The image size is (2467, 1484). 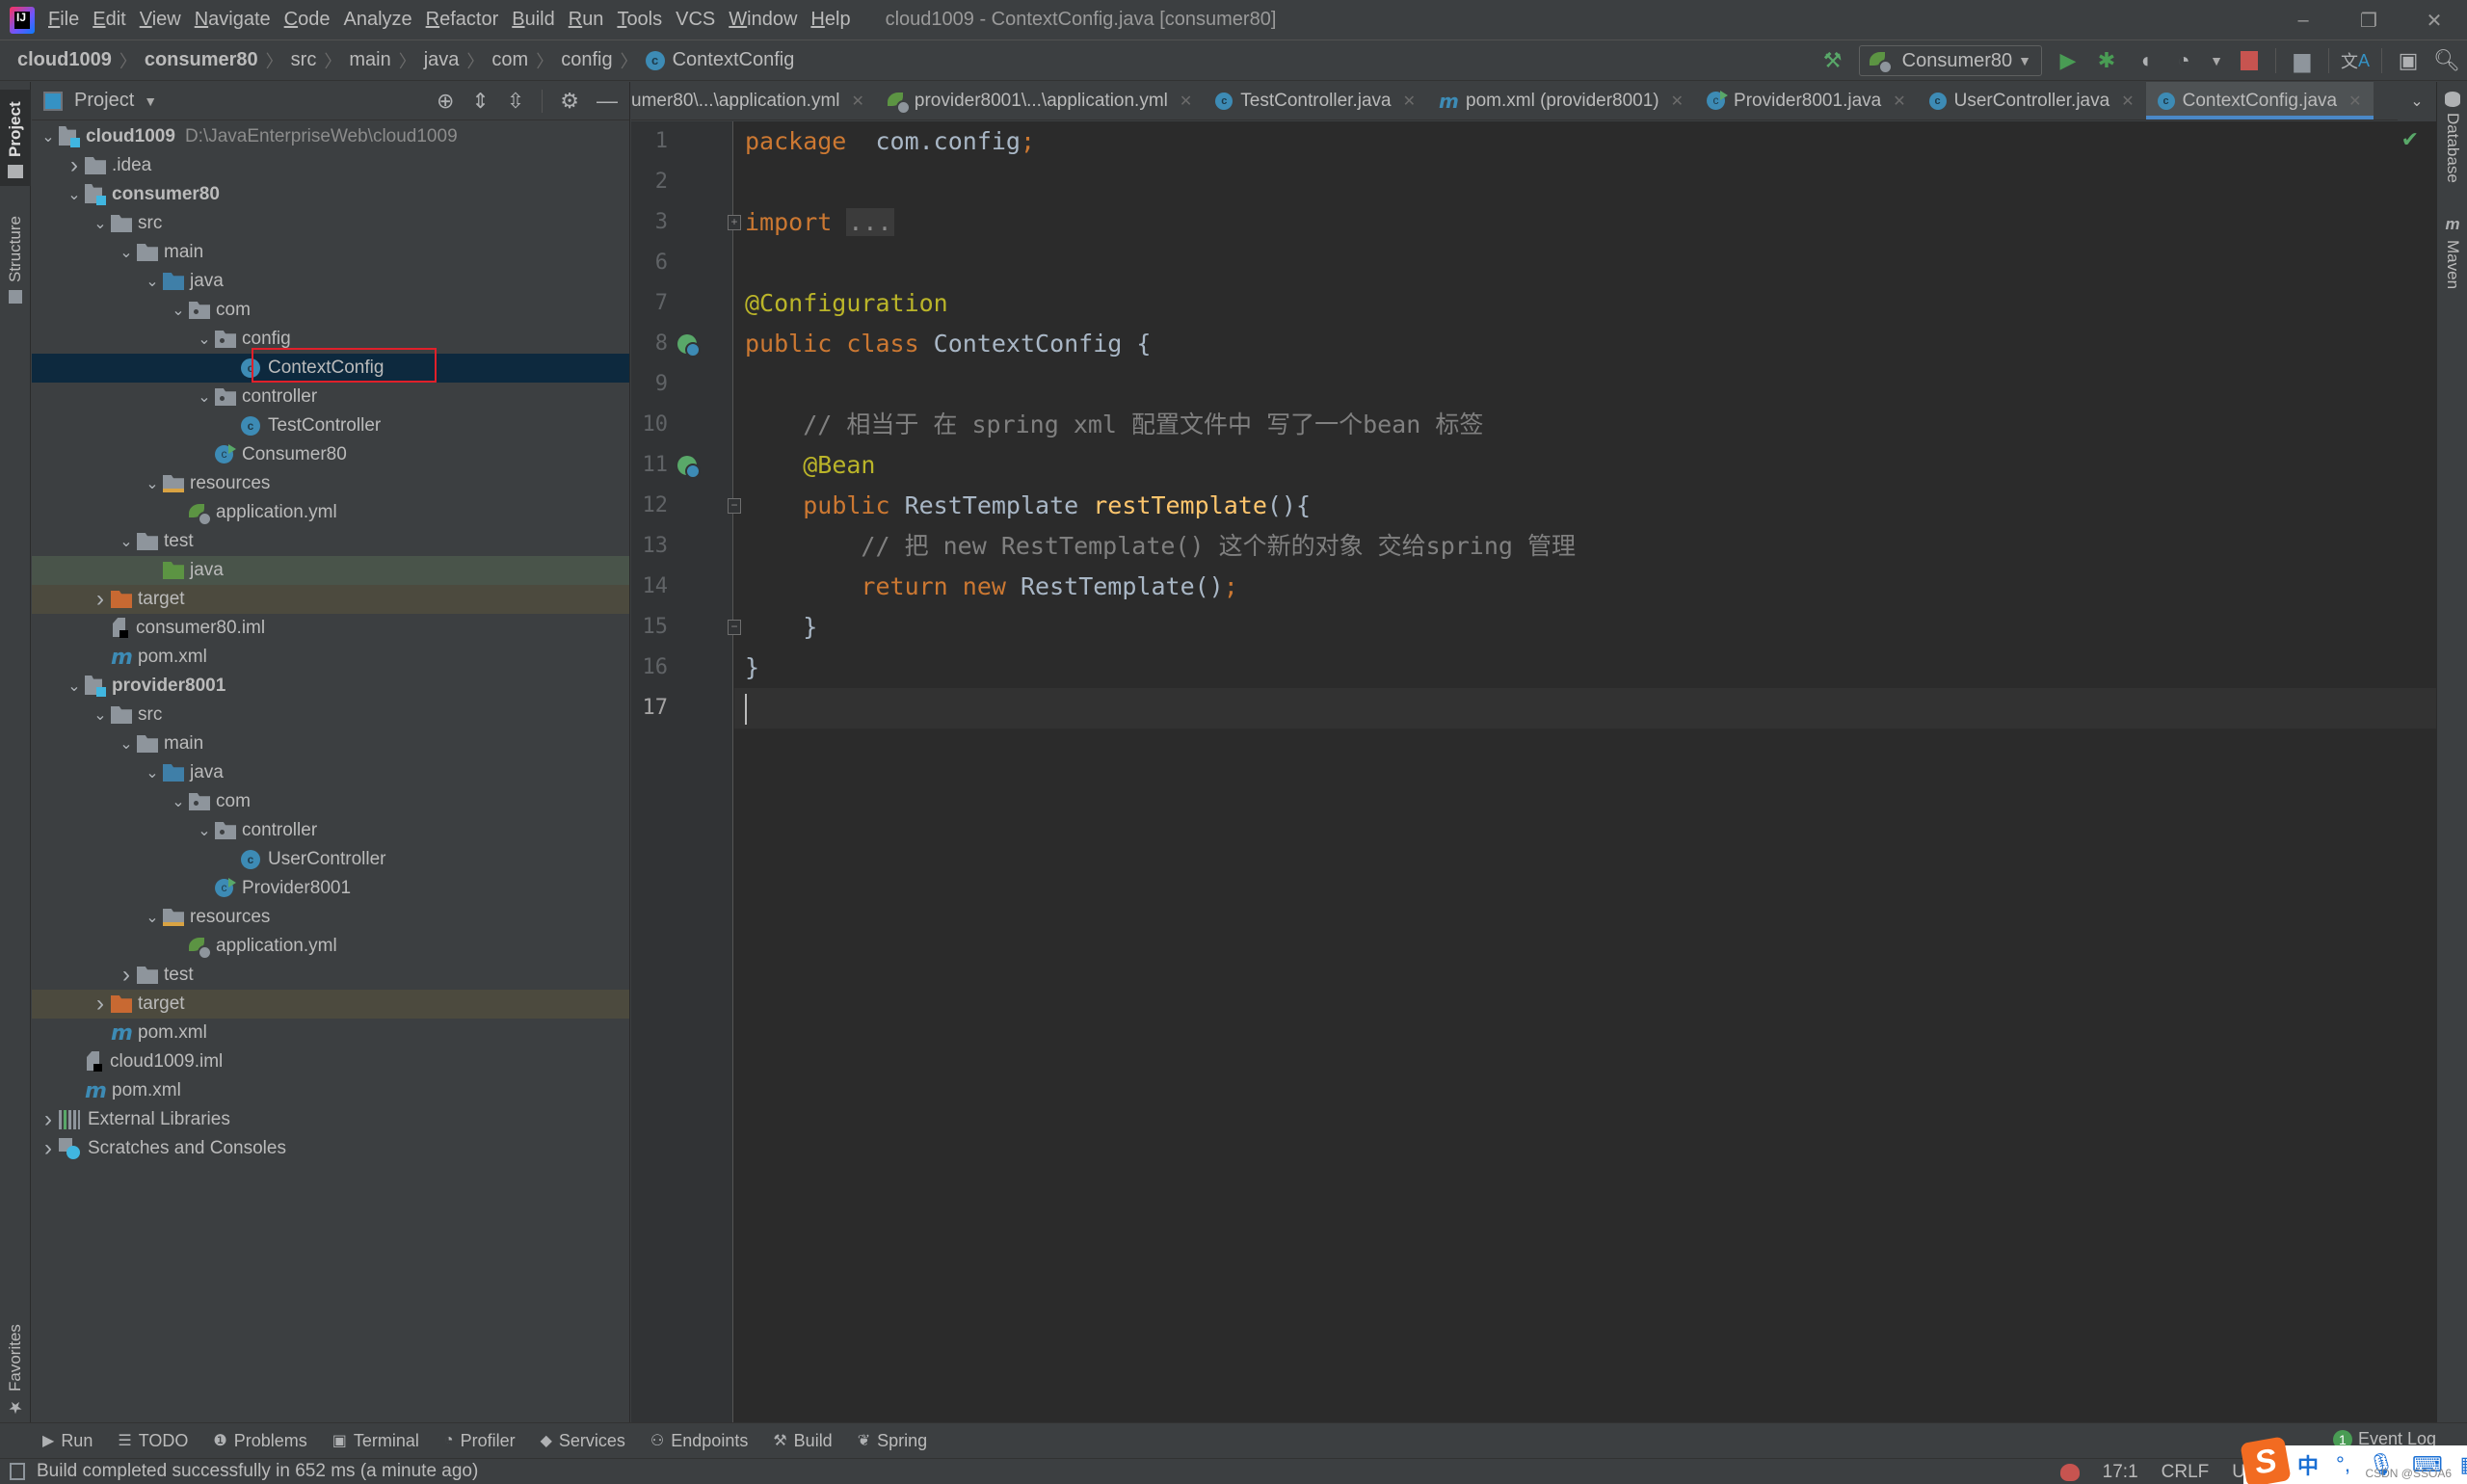 What do you see at coordinates (991, 587) in the screenshot?
I see `code-line: return new RestTemplate();` at bounding box center [991, 587].